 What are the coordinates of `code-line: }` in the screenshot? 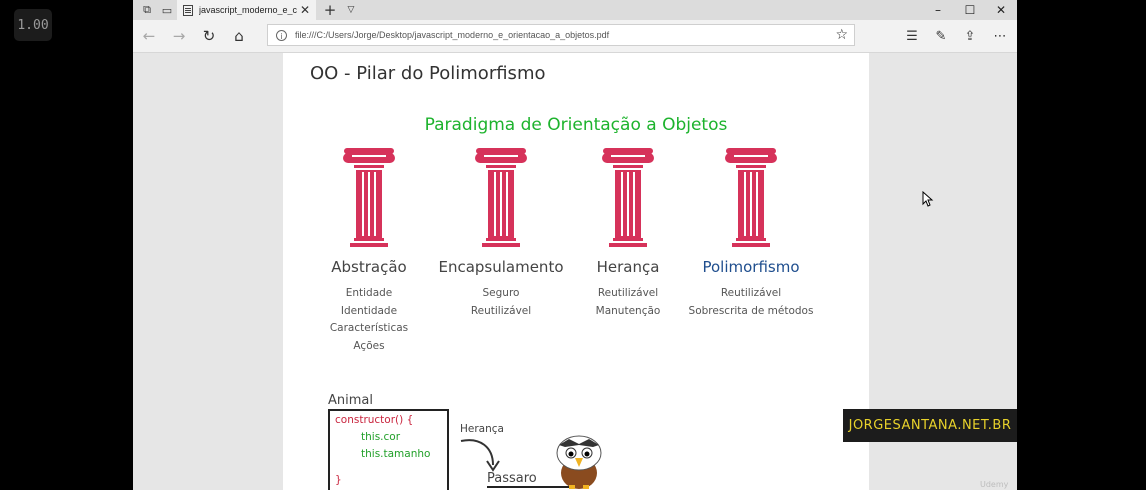 It's located at (338, 480).